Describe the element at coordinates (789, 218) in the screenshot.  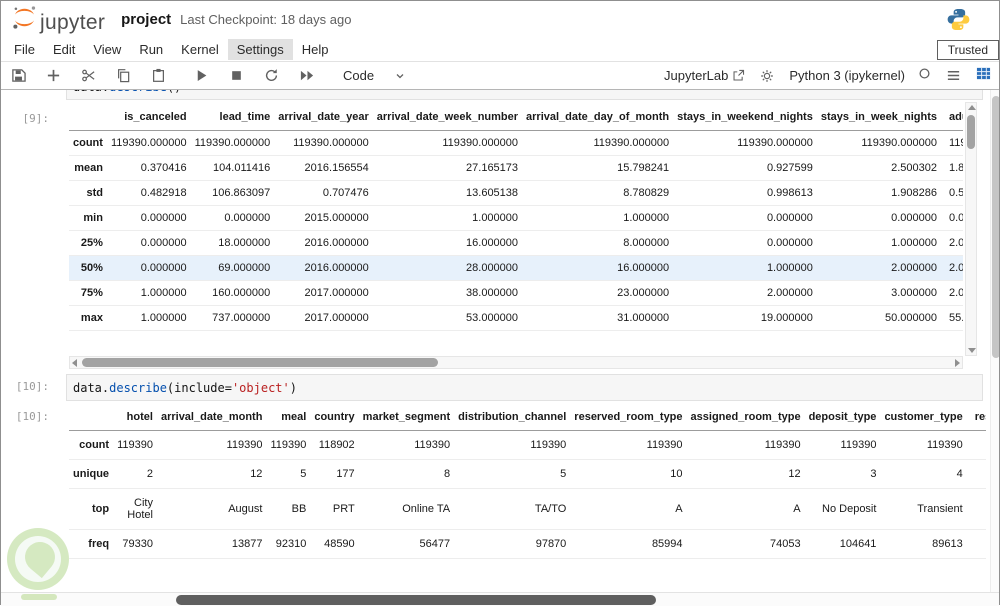
I see `cell-value: 0.000000` at that location.